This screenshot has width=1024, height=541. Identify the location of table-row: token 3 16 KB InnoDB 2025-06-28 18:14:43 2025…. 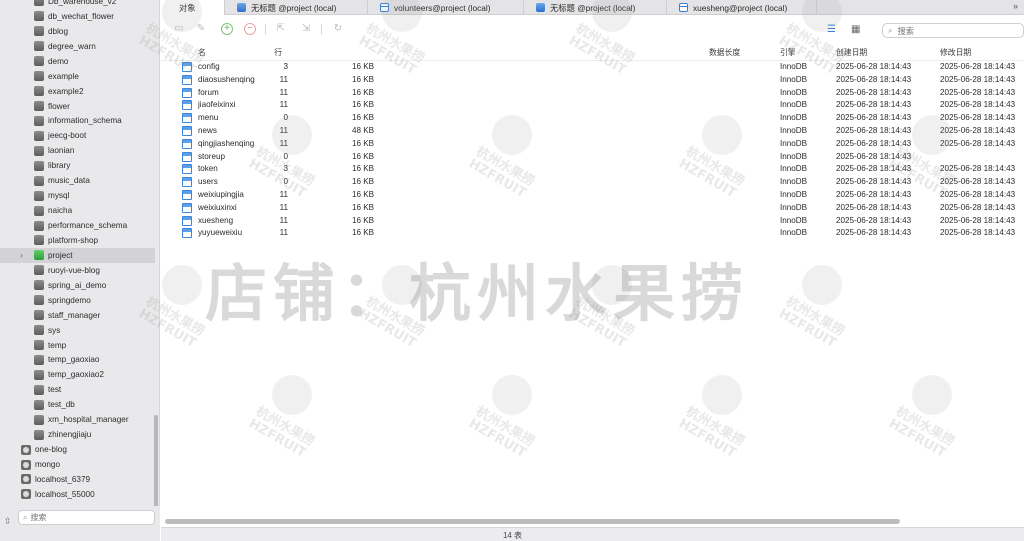
(592, 169).